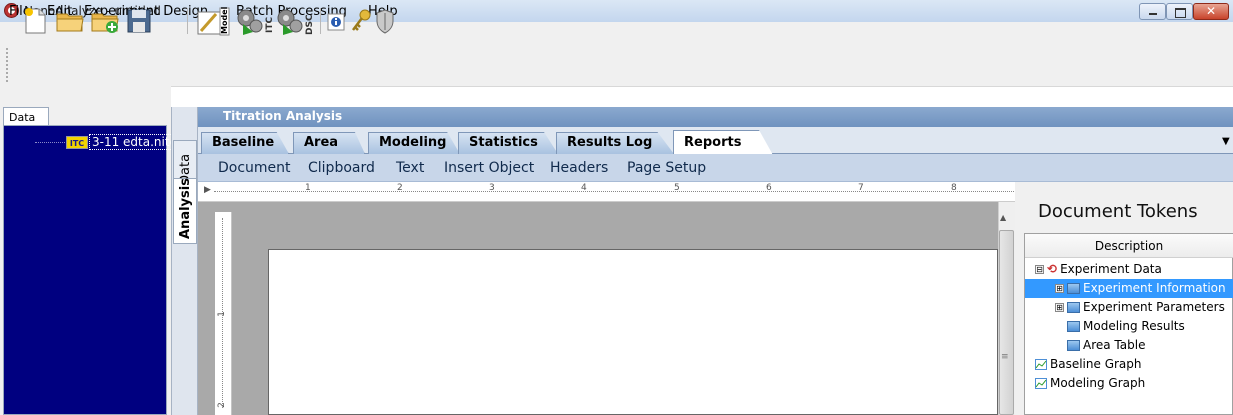 Image resolution: width=1233 pixels, height=415 pixels. Describe the element at coordinates (329, 143) in the screenshot. I see `tab-area: Area` at that location.